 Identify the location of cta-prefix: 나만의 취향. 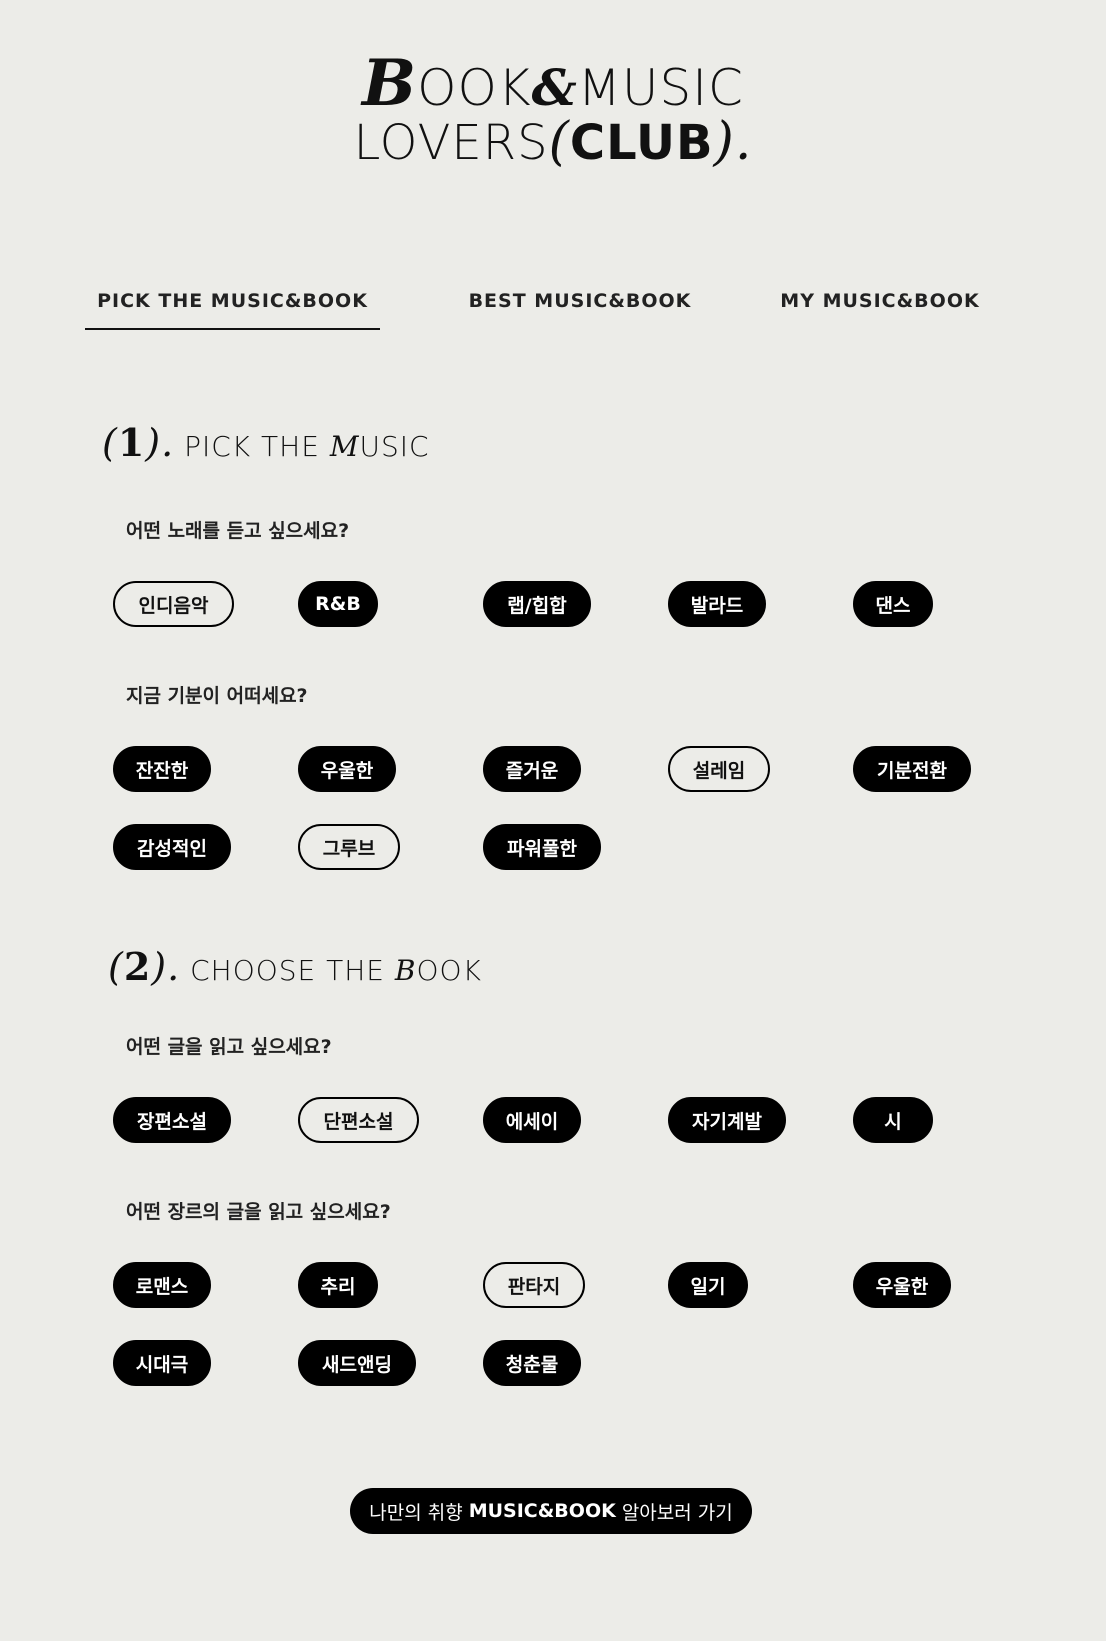
(416, 1512).